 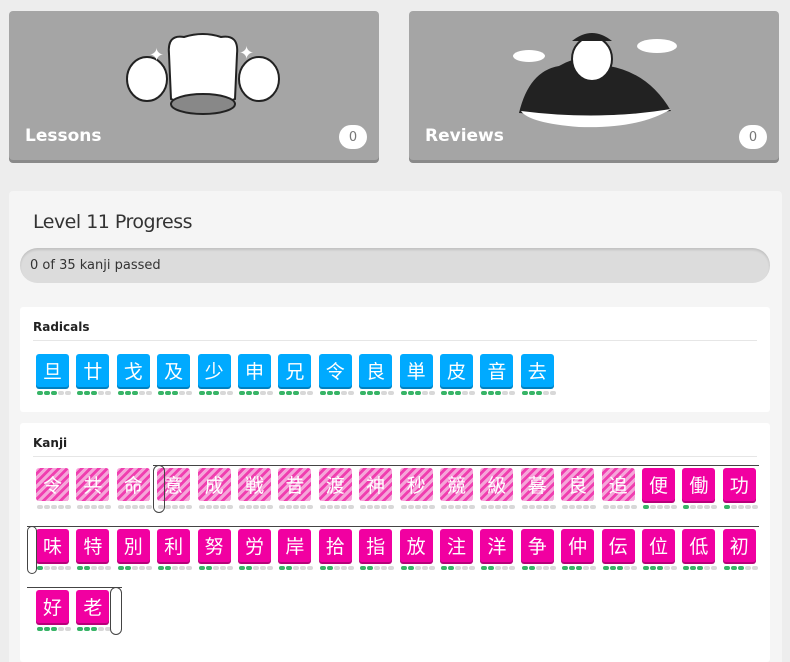 I want to click on radical-tile: 少, so click(x=214, y=370).